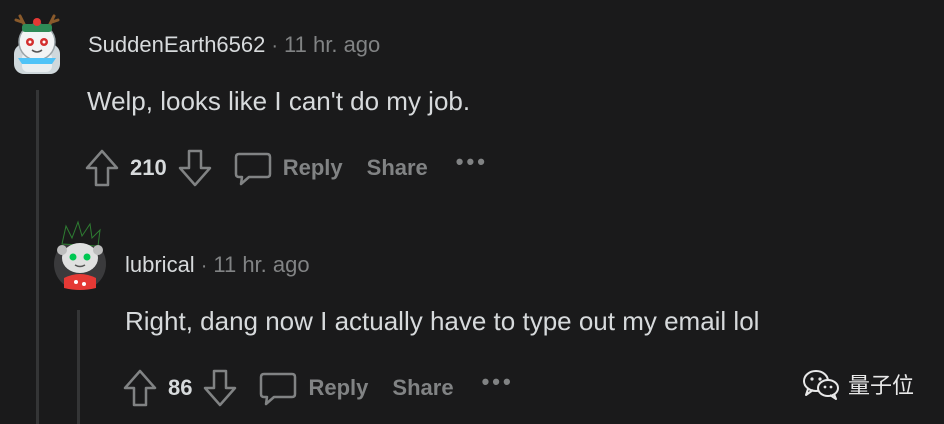 The height and width of the screenshot is (424, 944). I want to click on watermark: 量子位, so click(858, 384).